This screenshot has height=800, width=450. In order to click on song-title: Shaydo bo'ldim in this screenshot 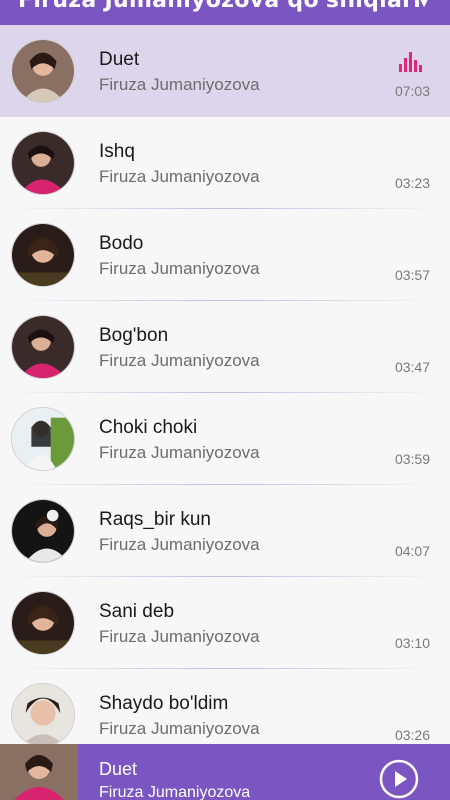, I will do `click(164, 703)`.